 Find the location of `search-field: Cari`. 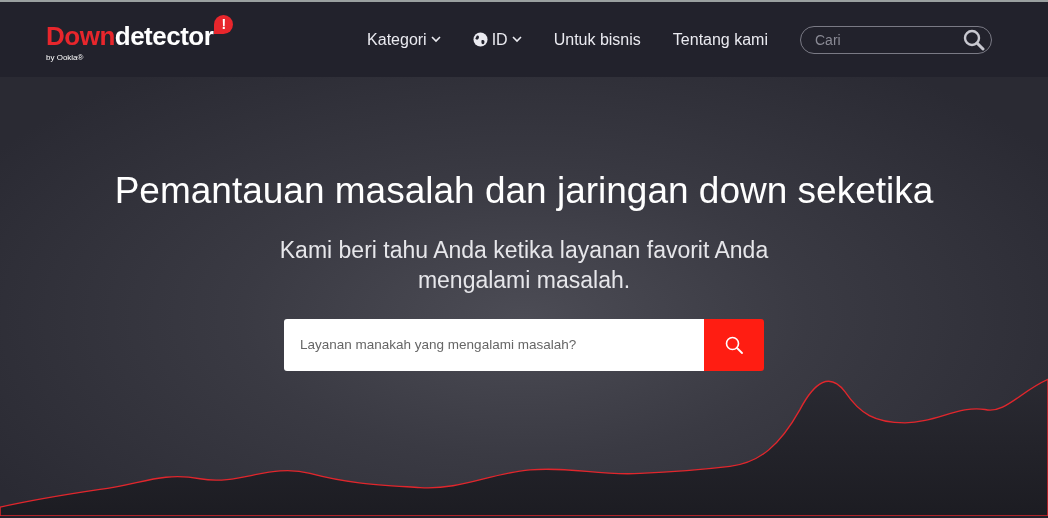

search-field: Cari is located at coordinates (896, 39).